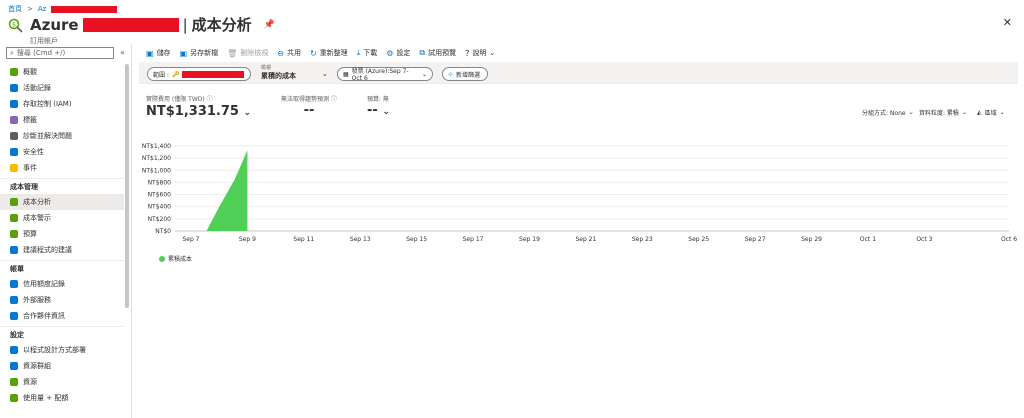 This screenshot has width=1024, height=418. Describe the element at coordinates (47, 250) in the screenshot. I see `sidebar-item-label: 建議程式的建議` at that location.